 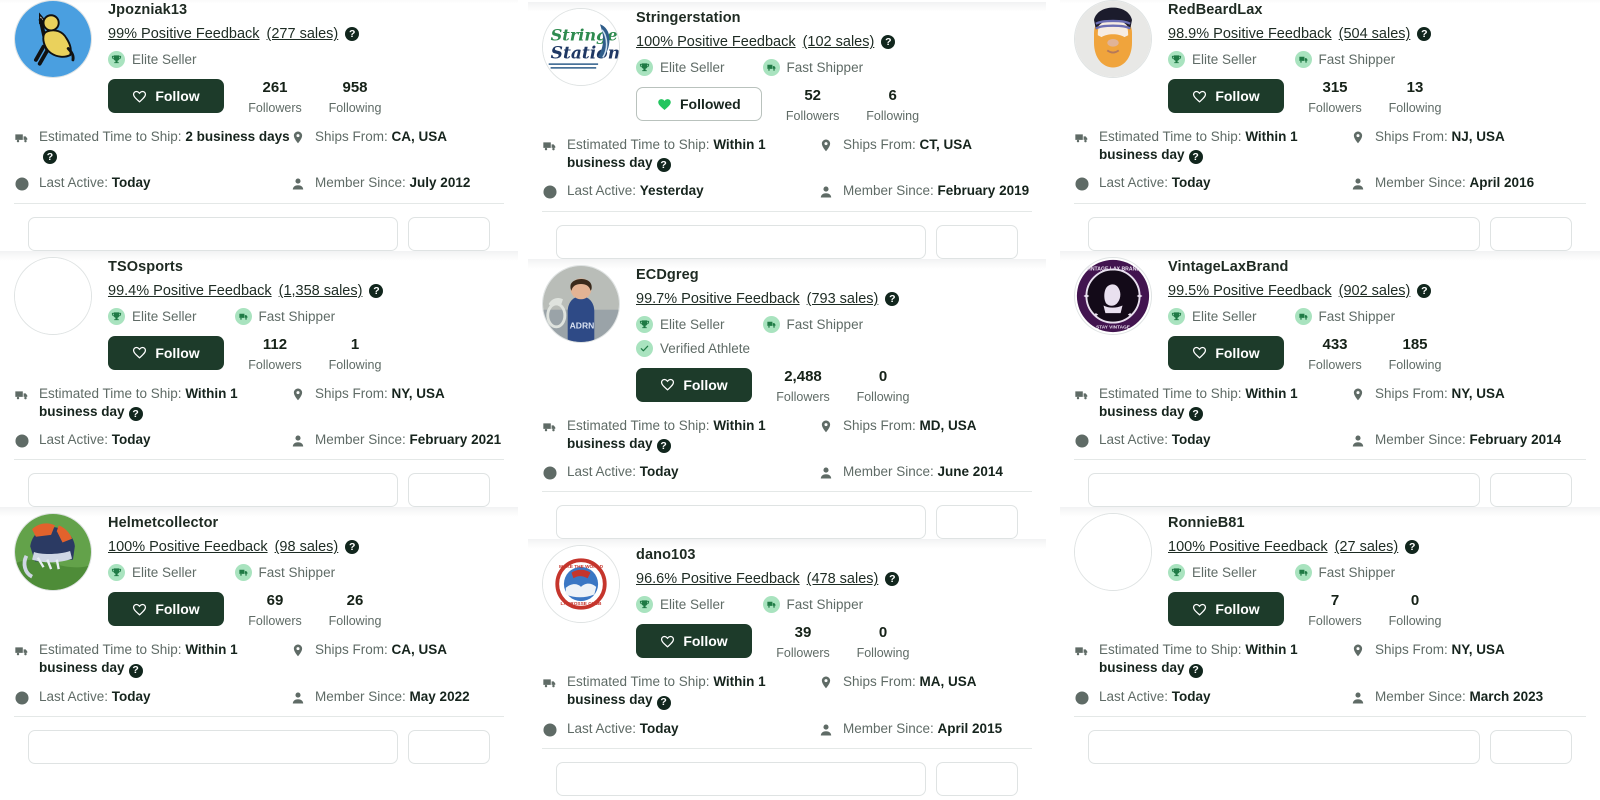 I want to click on positive-feedback-link: 99.4% Positive Feedback, so click(x=190, y=291).